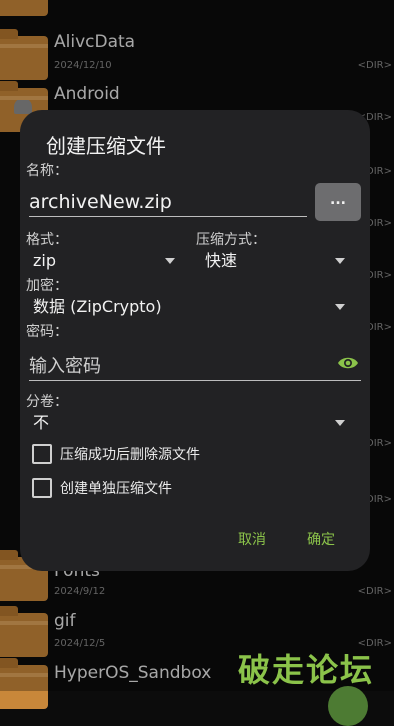  I want to click on ok-button: 确定, so click(321, 539).